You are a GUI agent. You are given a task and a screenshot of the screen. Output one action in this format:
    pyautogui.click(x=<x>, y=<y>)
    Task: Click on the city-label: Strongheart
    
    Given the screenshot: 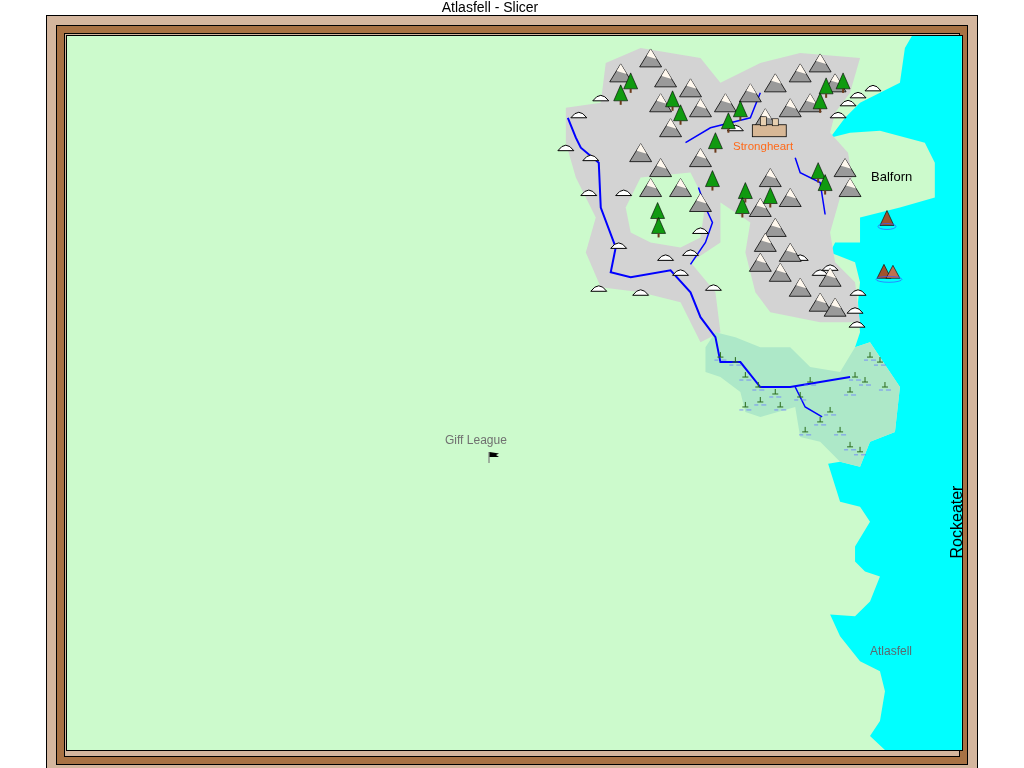 What is the action you would take?
    pyautogui.click(x=763, y=146)
    